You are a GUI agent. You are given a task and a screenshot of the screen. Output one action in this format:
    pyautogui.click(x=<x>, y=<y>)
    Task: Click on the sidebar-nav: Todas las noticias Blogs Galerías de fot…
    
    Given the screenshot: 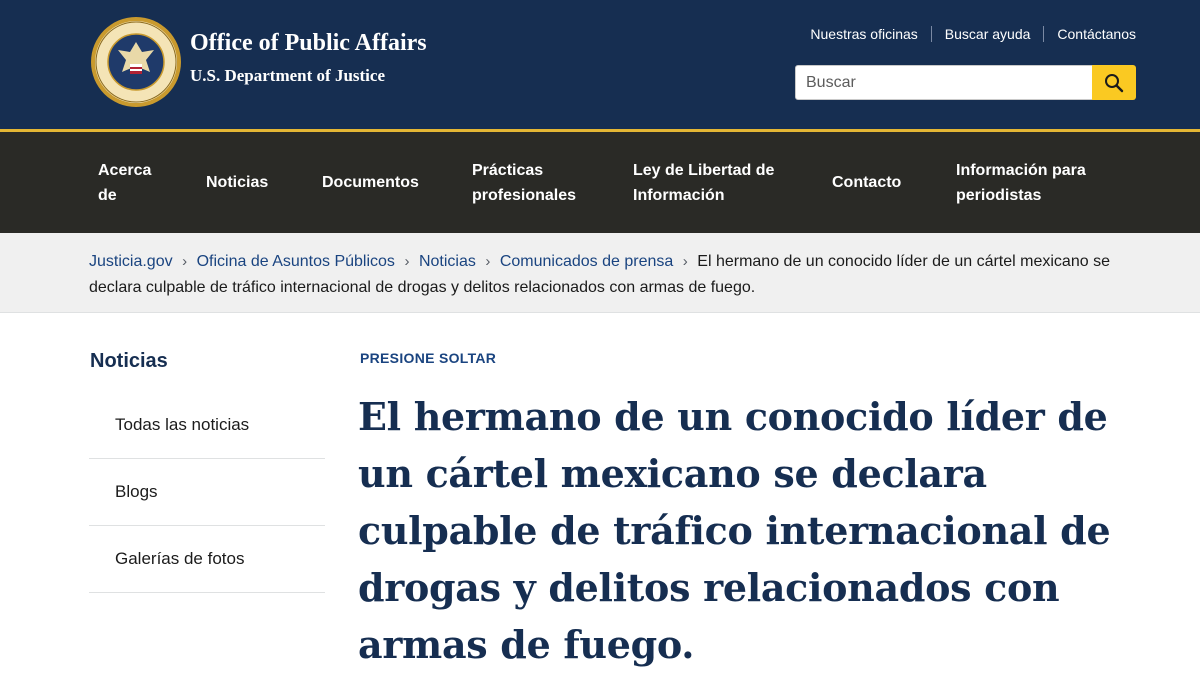 What is the action you would take?
    pyautogui.click(x=207, y=492)
    